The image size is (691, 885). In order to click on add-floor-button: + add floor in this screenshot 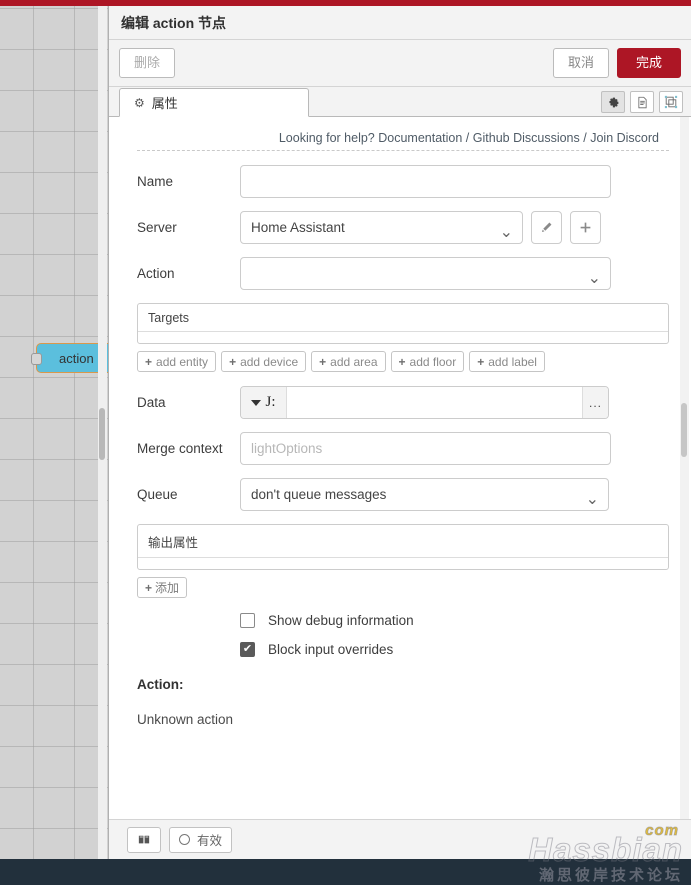, I will do `click(427, 361)`.